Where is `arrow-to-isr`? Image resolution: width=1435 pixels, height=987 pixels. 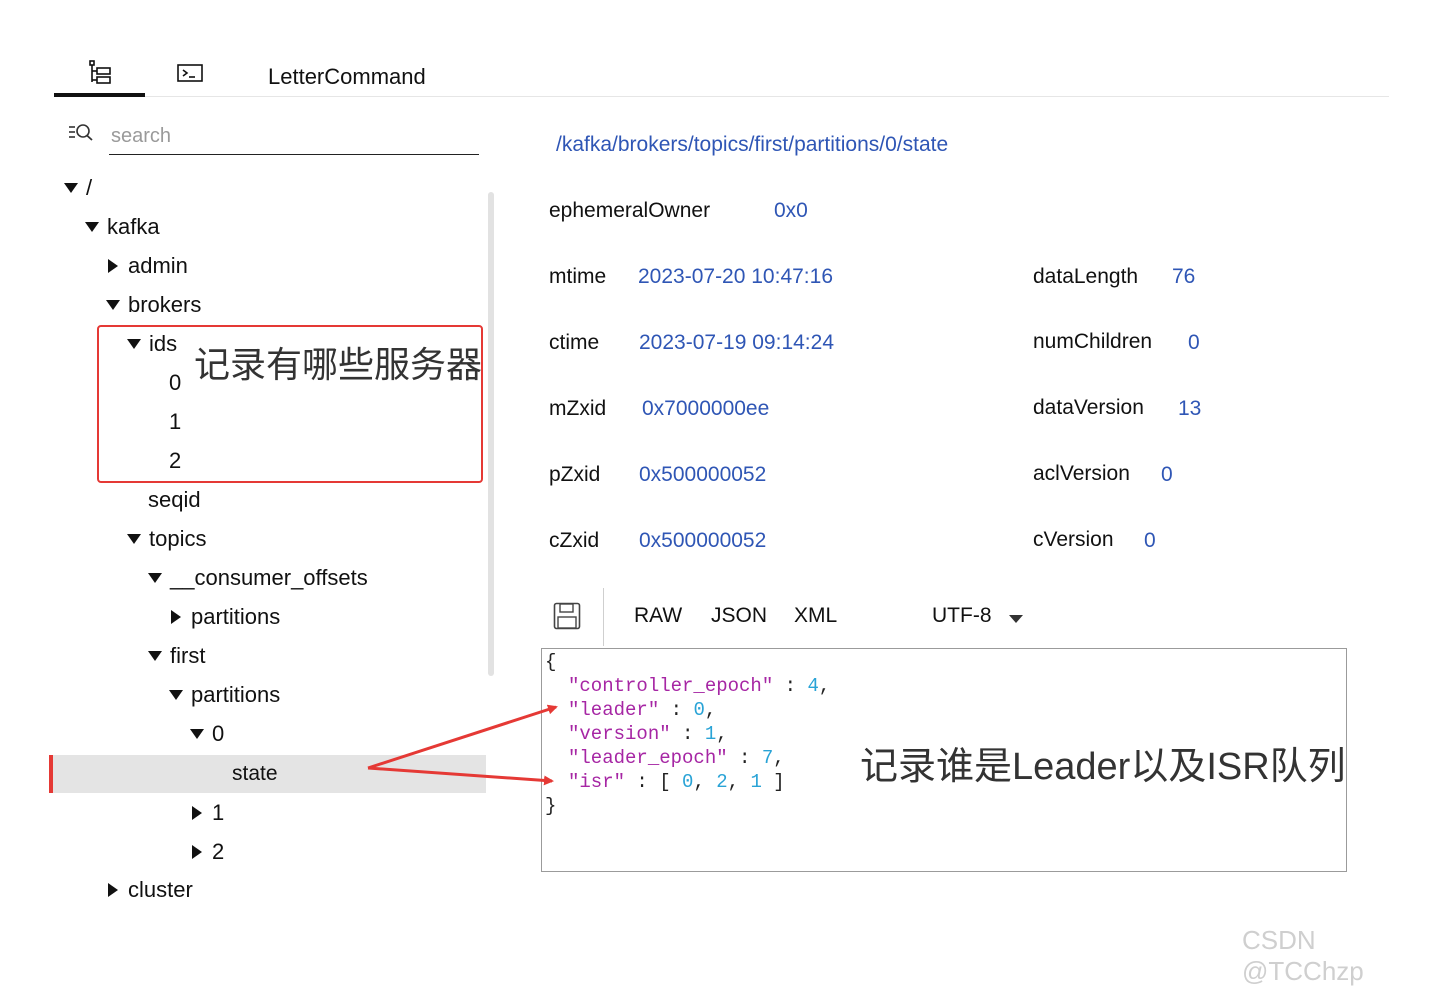
arrow-to-isr is located at coordinates (460, 776).